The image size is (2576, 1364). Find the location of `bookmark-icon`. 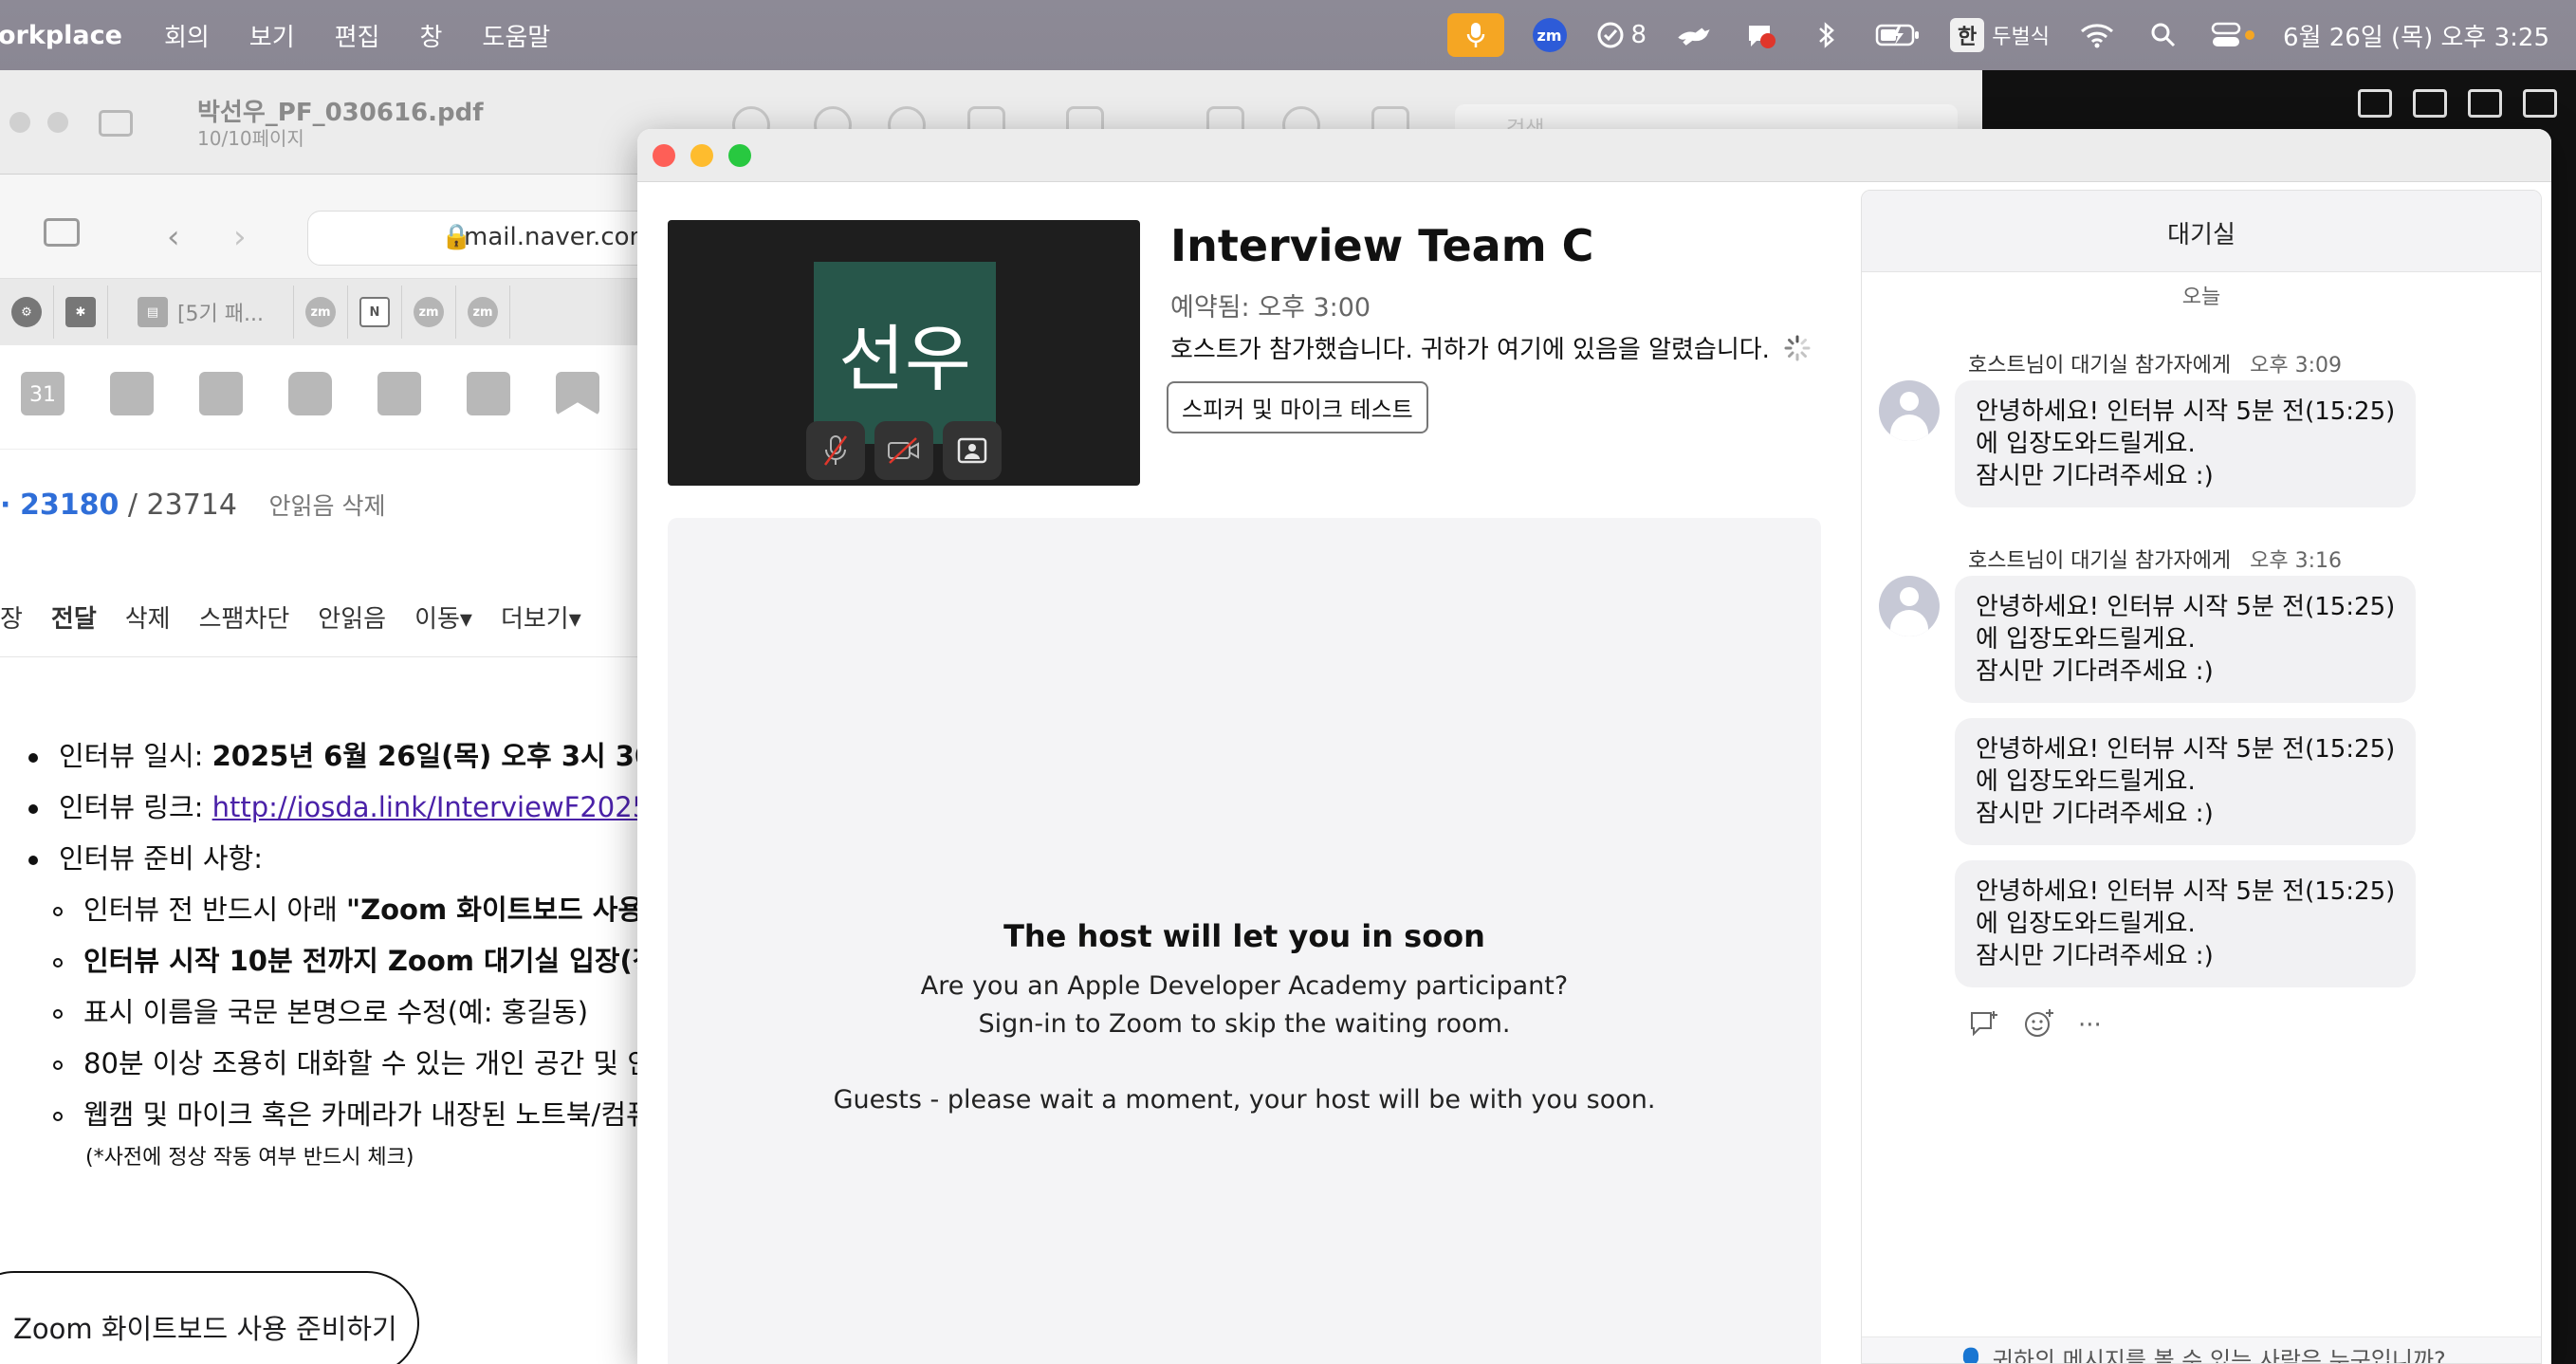

bookmark-icon is located at coordinates (577, 393).